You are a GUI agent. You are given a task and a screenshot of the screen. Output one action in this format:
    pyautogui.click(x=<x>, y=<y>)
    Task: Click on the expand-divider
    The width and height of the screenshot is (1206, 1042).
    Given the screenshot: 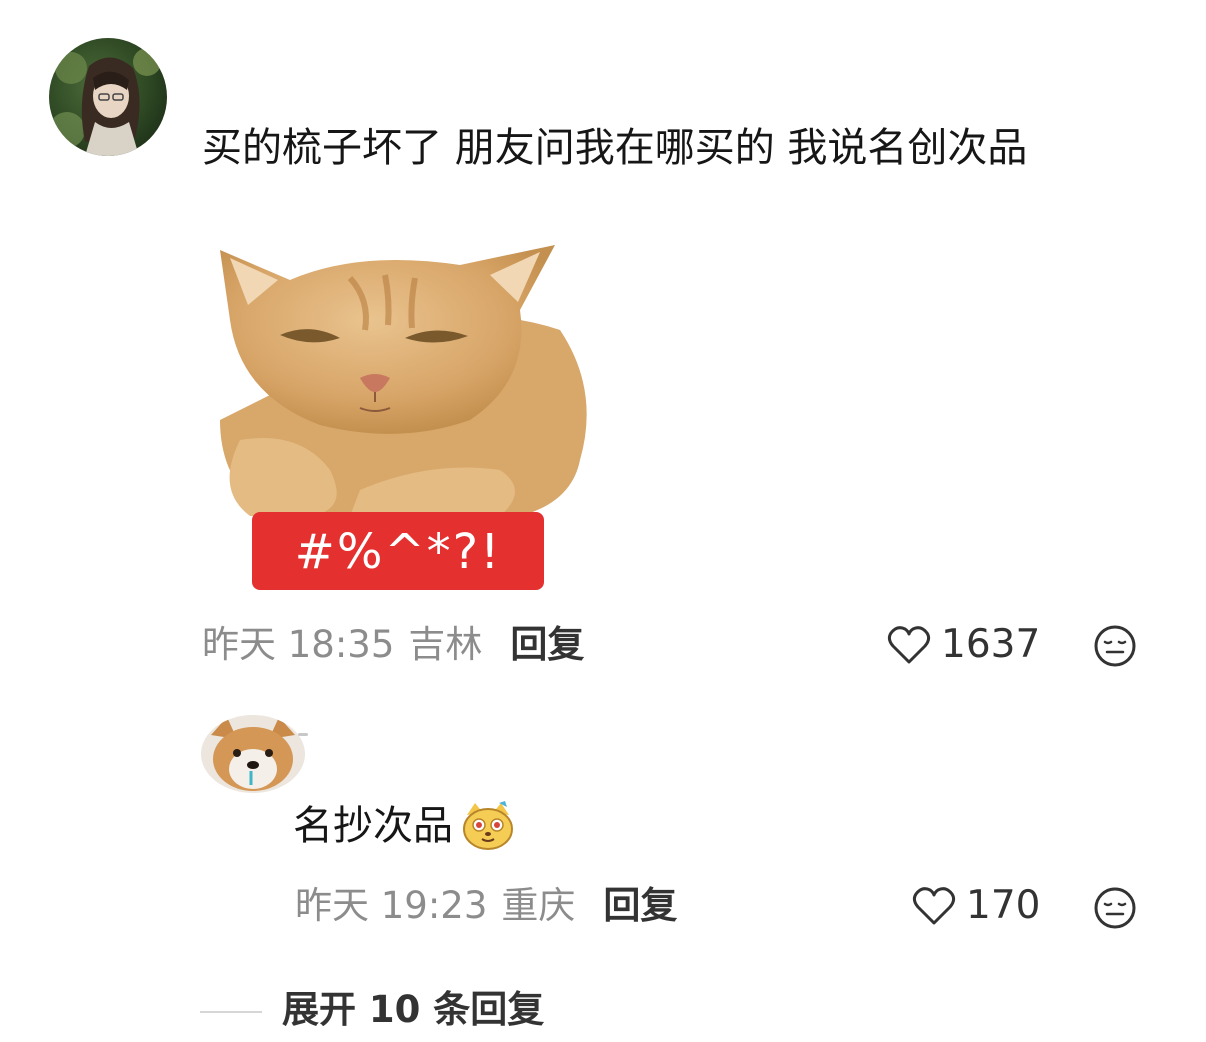 What is the action you would take?
    pyautogui.click(x=231, y=1012)
    